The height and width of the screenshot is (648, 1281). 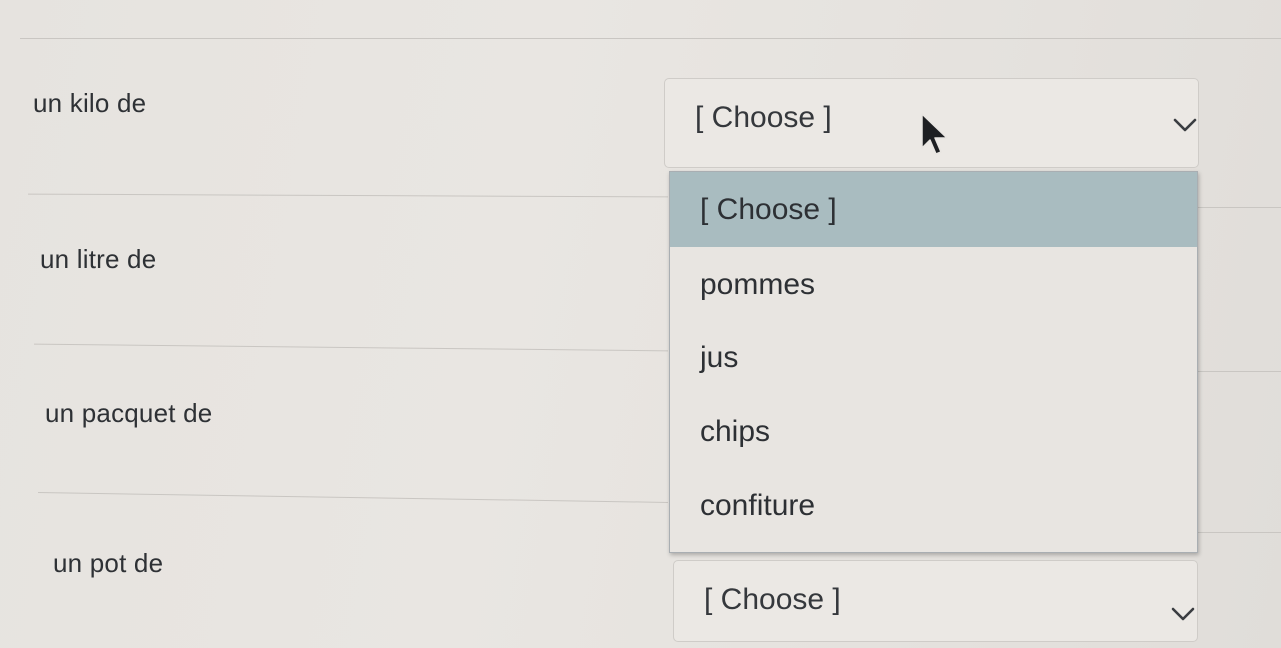 I want to click on dropdown-option-pommes: pommes, so click(x=933, y=284).